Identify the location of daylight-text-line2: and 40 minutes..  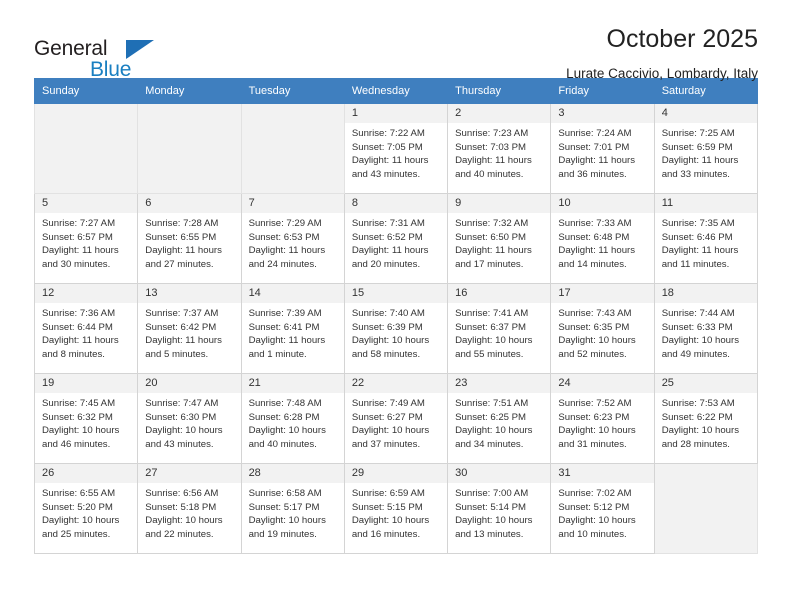
(282, 444).